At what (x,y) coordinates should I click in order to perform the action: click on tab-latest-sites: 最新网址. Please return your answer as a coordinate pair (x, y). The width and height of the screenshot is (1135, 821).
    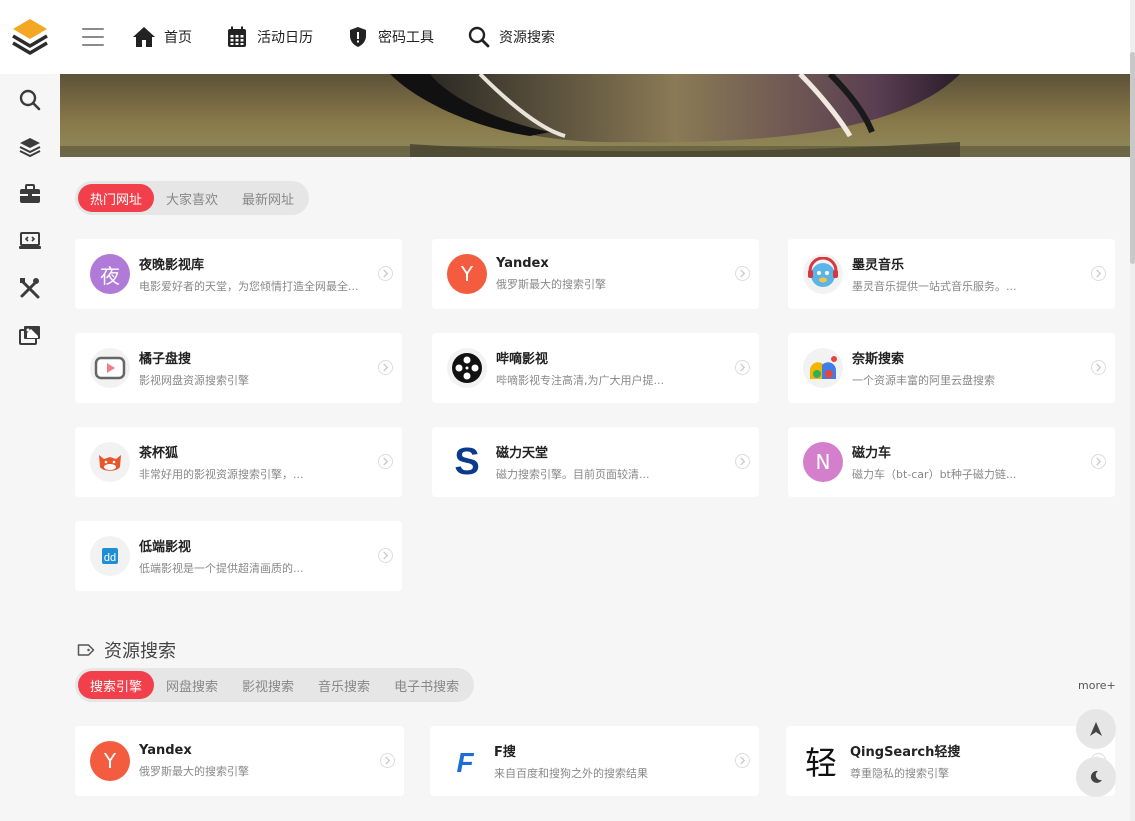
    Looking at the image, I should click on (268, 198).